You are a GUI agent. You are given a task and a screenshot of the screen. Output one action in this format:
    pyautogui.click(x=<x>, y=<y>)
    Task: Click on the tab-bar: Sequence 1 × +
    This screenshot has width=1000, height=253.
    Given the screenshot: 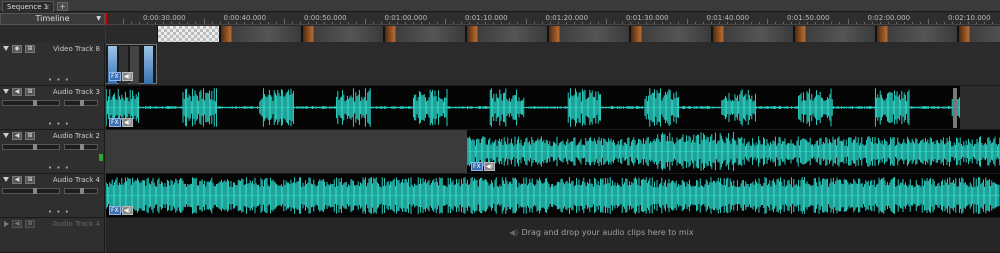 What is the action you would take?
    pyautogui.click(x=500, y=6)
    